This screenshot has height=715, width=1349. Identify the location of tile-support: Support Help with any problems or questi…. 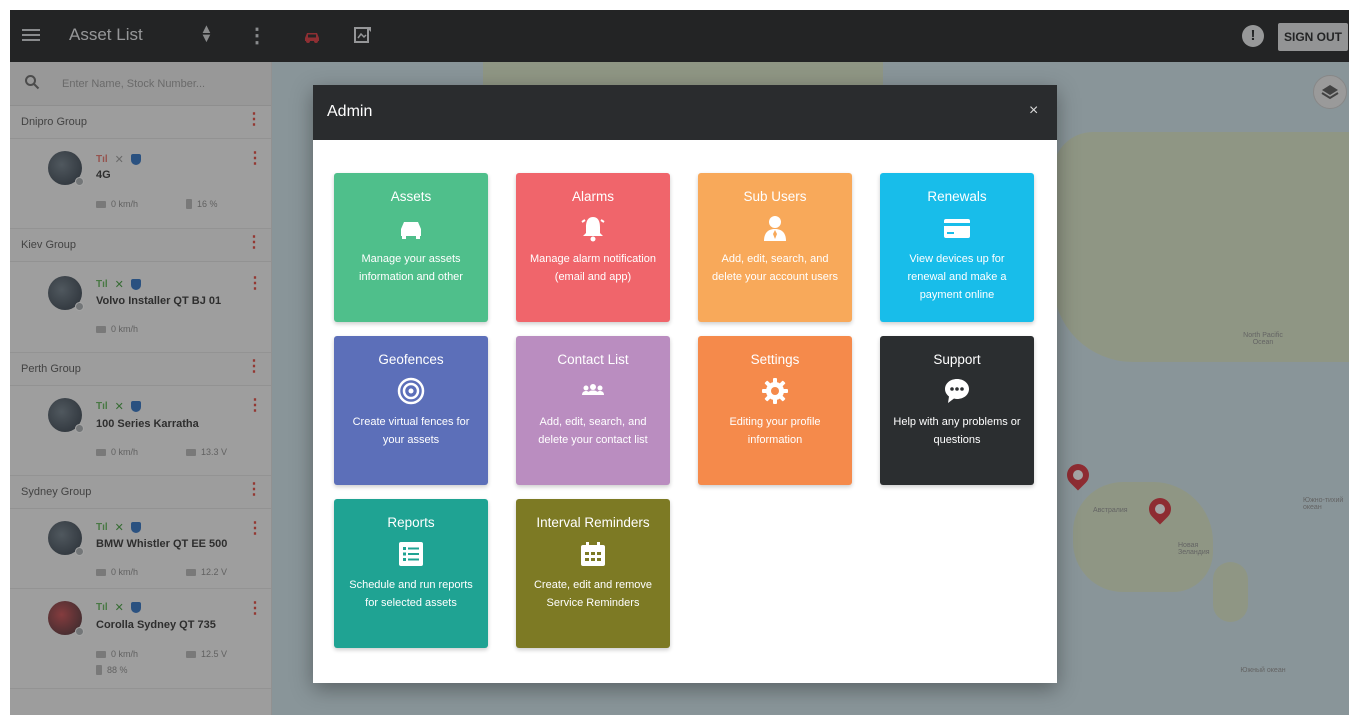
(957, 410).